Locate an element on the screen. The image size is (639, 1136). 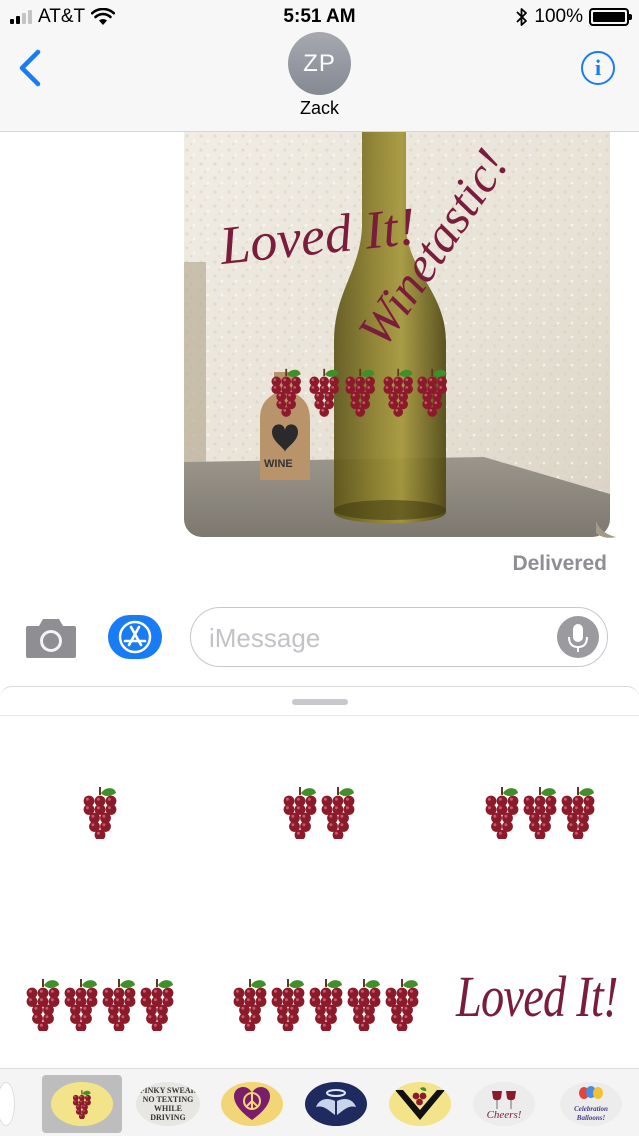
camera-icon is located at coordinates (51, 638).